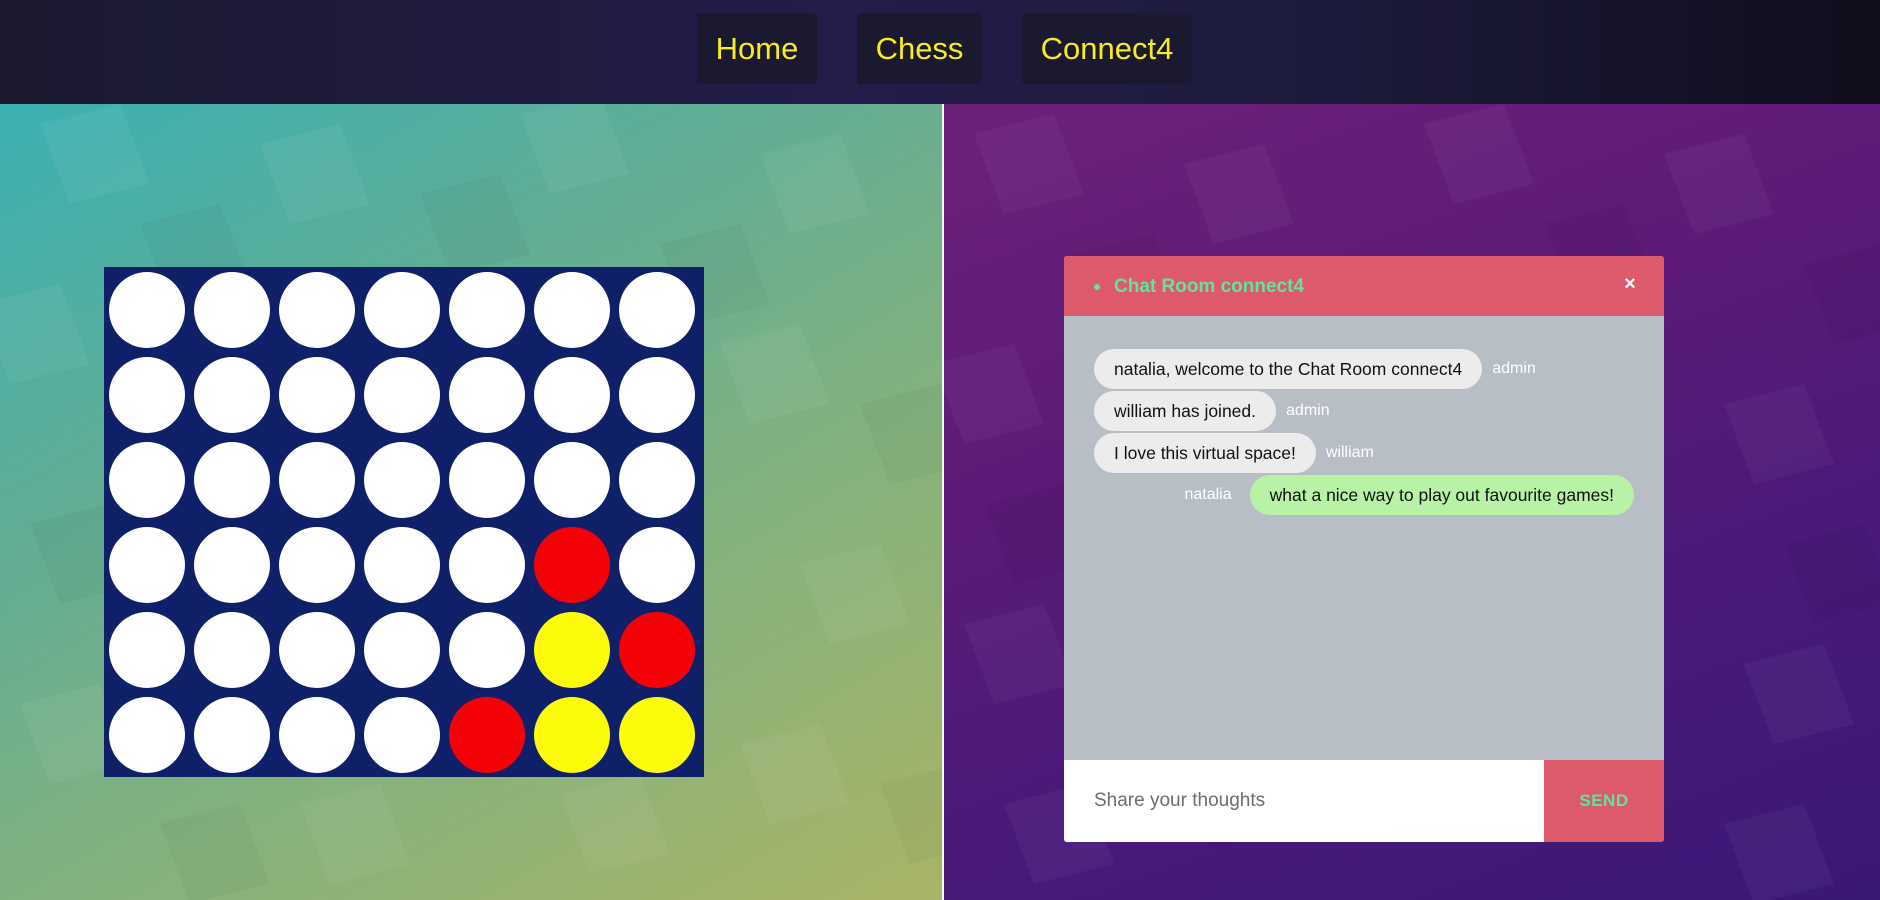 This screenshot has width=1880, height=900. What do you see at coordinates (1630, 284) in the screenshot?
I see `close-icon: ×` at bounding box center [1630, 284].